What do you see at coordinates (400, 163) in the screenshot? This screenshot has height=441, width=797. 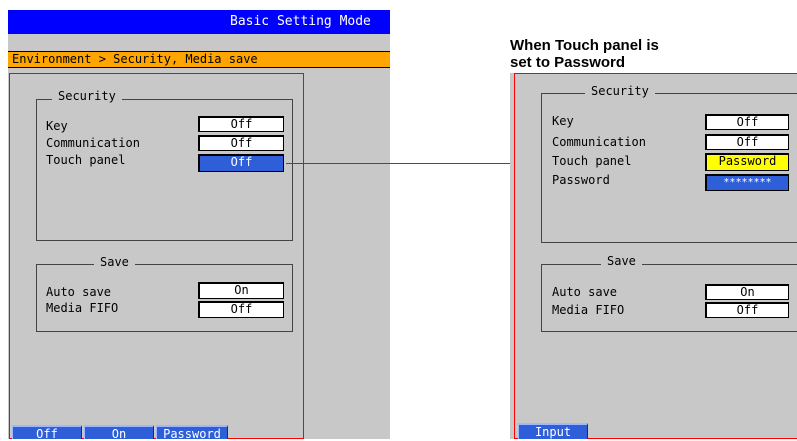 I see `connector-line` at bounding box center [400, 163].